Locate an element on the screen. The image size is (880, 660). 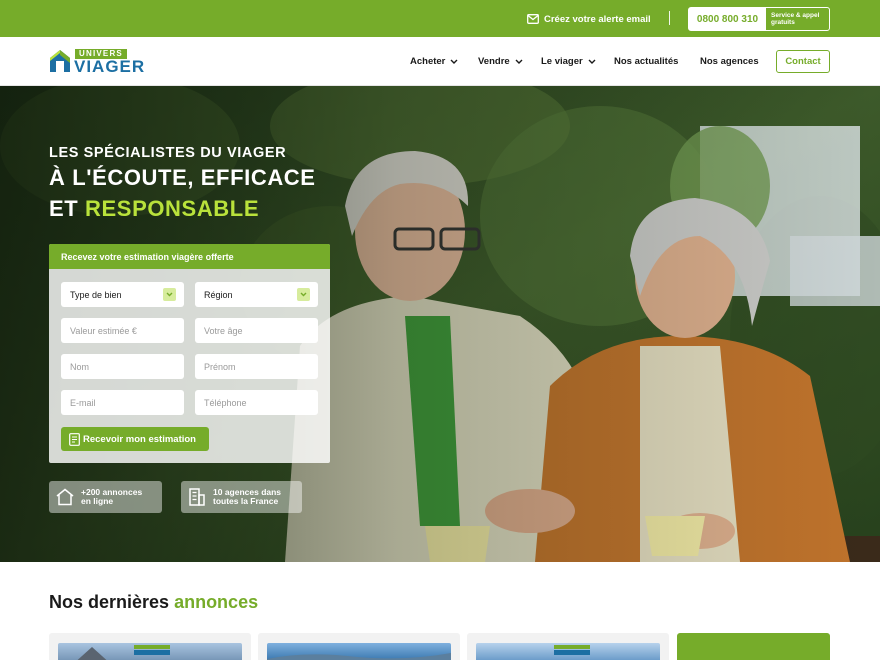
type-bien-value: Type de bien is located at coordinates (96, 294).